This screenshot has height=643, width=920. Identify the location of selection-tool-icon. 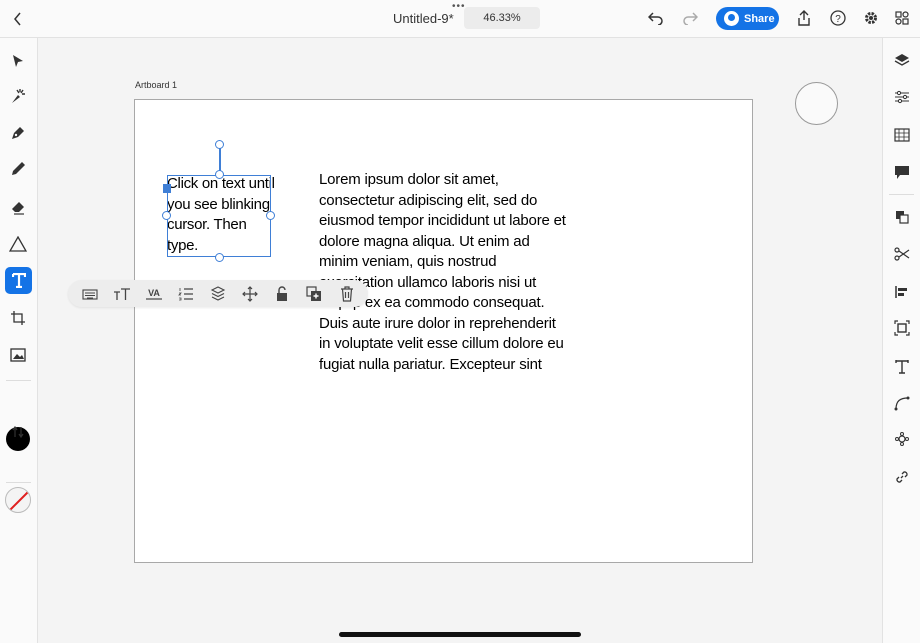
(18, 61).